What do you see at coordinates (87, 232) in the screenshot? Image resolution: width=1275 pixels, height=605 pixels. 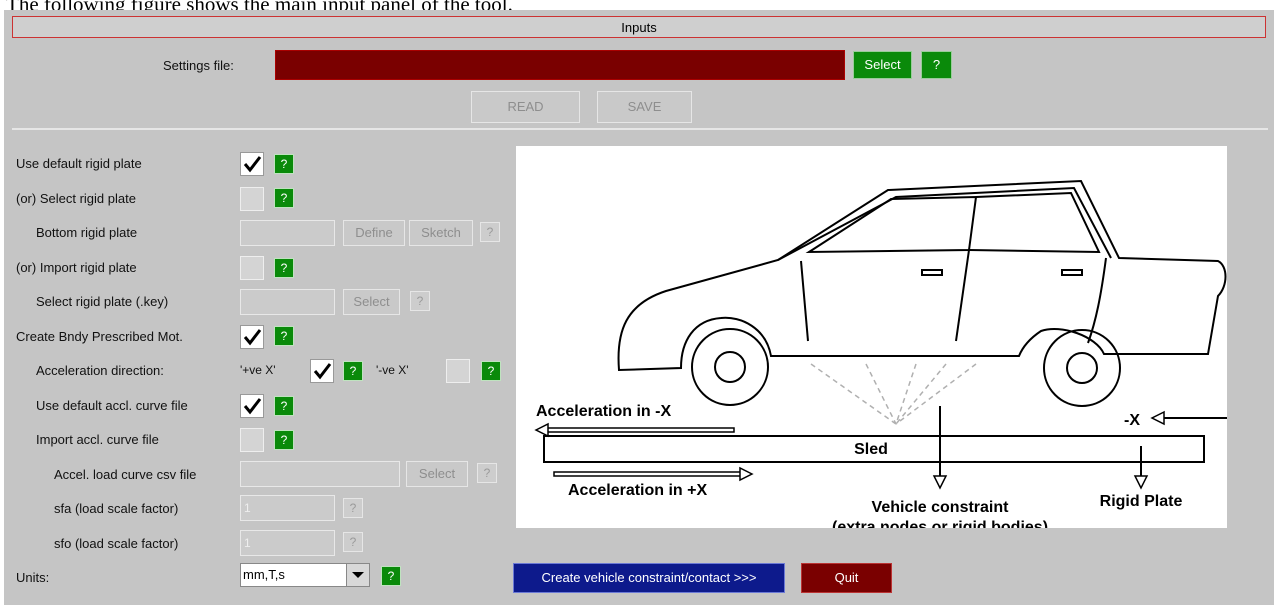 I see `bottom-rigid-plate-label: Bottom rigid plate` at bounding box center [87, 232].